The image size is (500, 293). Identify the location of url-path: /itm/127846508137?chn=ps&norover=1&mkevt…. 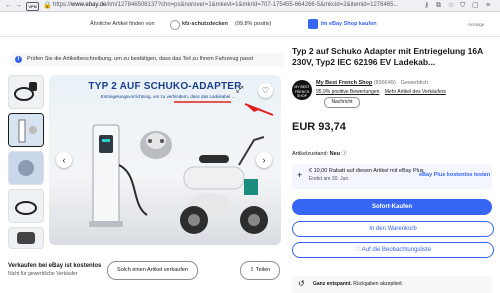
(252, 5).